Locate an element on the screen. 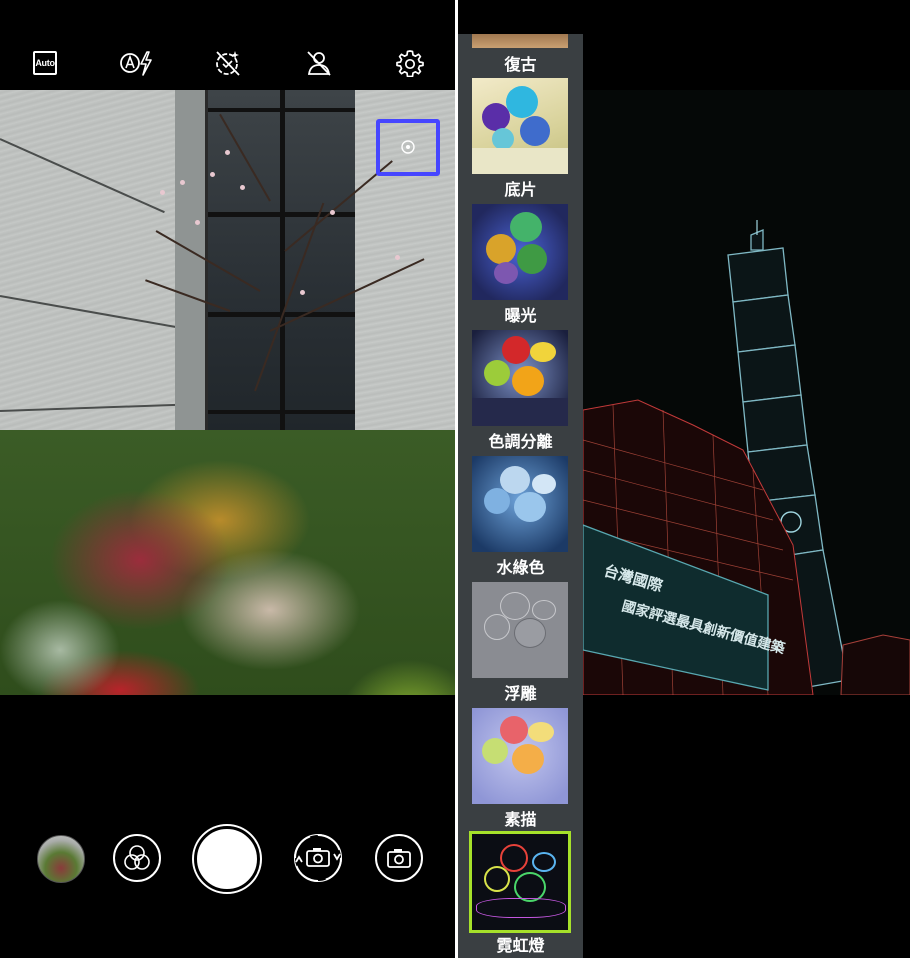 The image size is (910, 958). focus-target-icon is located at coordinates (408, 147).